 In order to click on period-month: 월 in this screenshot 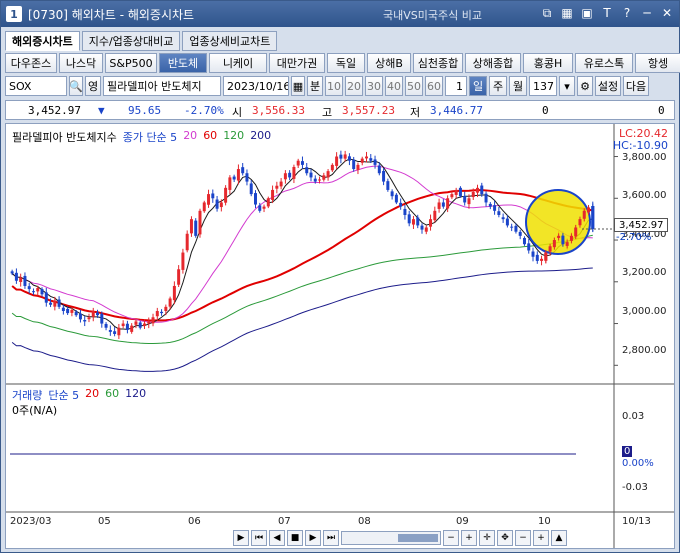, I will do `click(518, 86)`.